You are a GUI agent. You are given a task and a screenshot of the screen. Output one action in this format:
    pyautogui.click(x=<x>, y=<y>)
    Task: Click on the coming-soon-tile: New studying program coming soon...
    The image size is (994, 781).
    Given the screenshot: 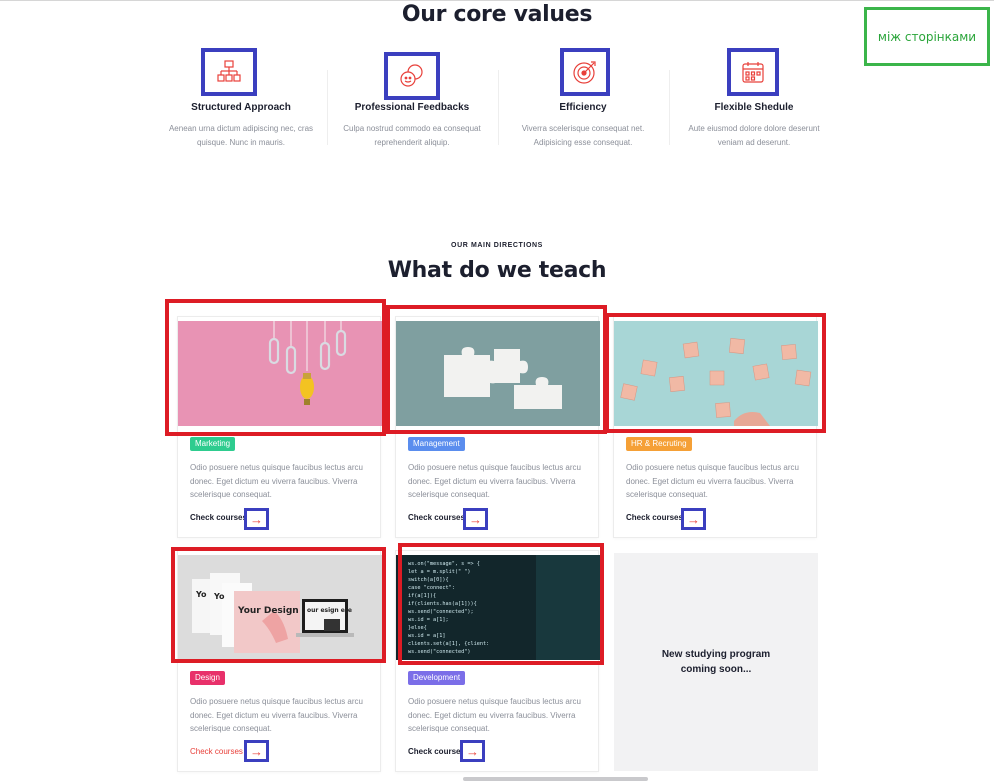 What is the action you would take?
    pyautogui.click(x=716, y=662)
    